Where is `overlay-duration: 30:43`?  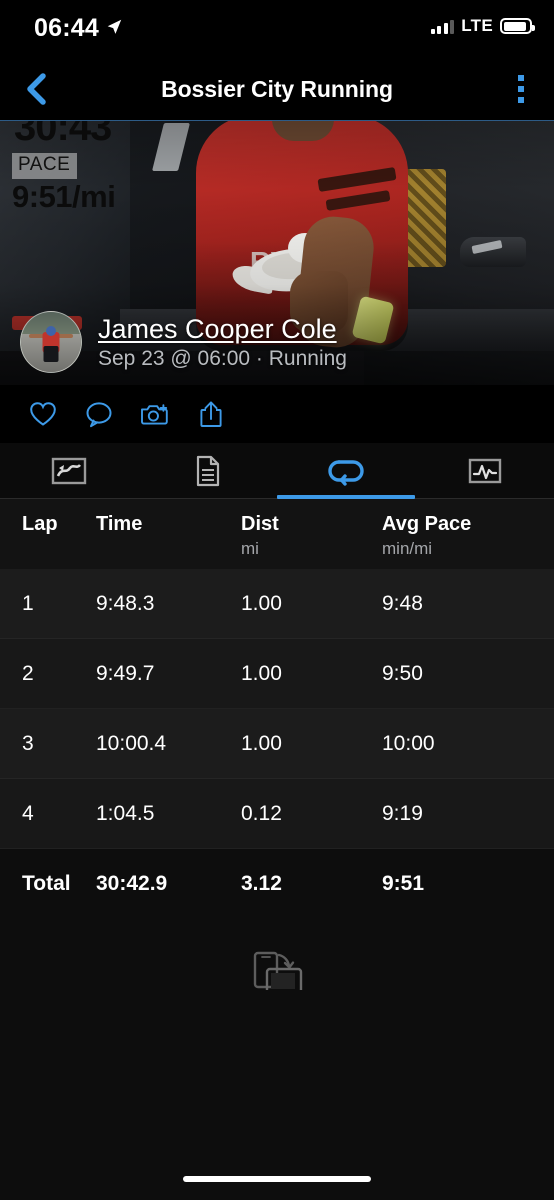 overlay-duration: 30:43 is located at coordinates (63, 134).